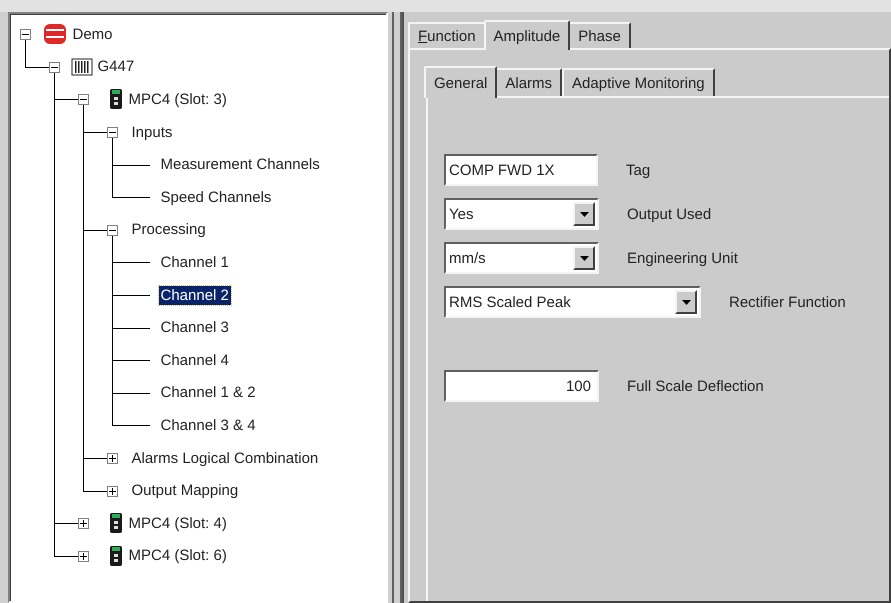 The image size is (891, 603). Describe the element at coordinates (447, 35) in the screenshot. I see `tab: Function` at that location.